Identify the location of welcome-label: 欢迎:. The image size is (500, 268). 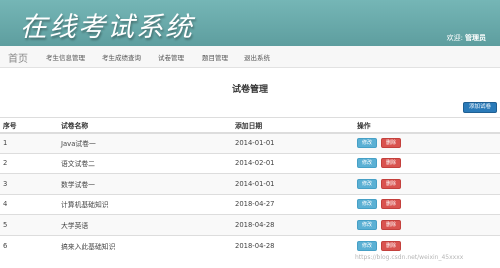
(454, 38).